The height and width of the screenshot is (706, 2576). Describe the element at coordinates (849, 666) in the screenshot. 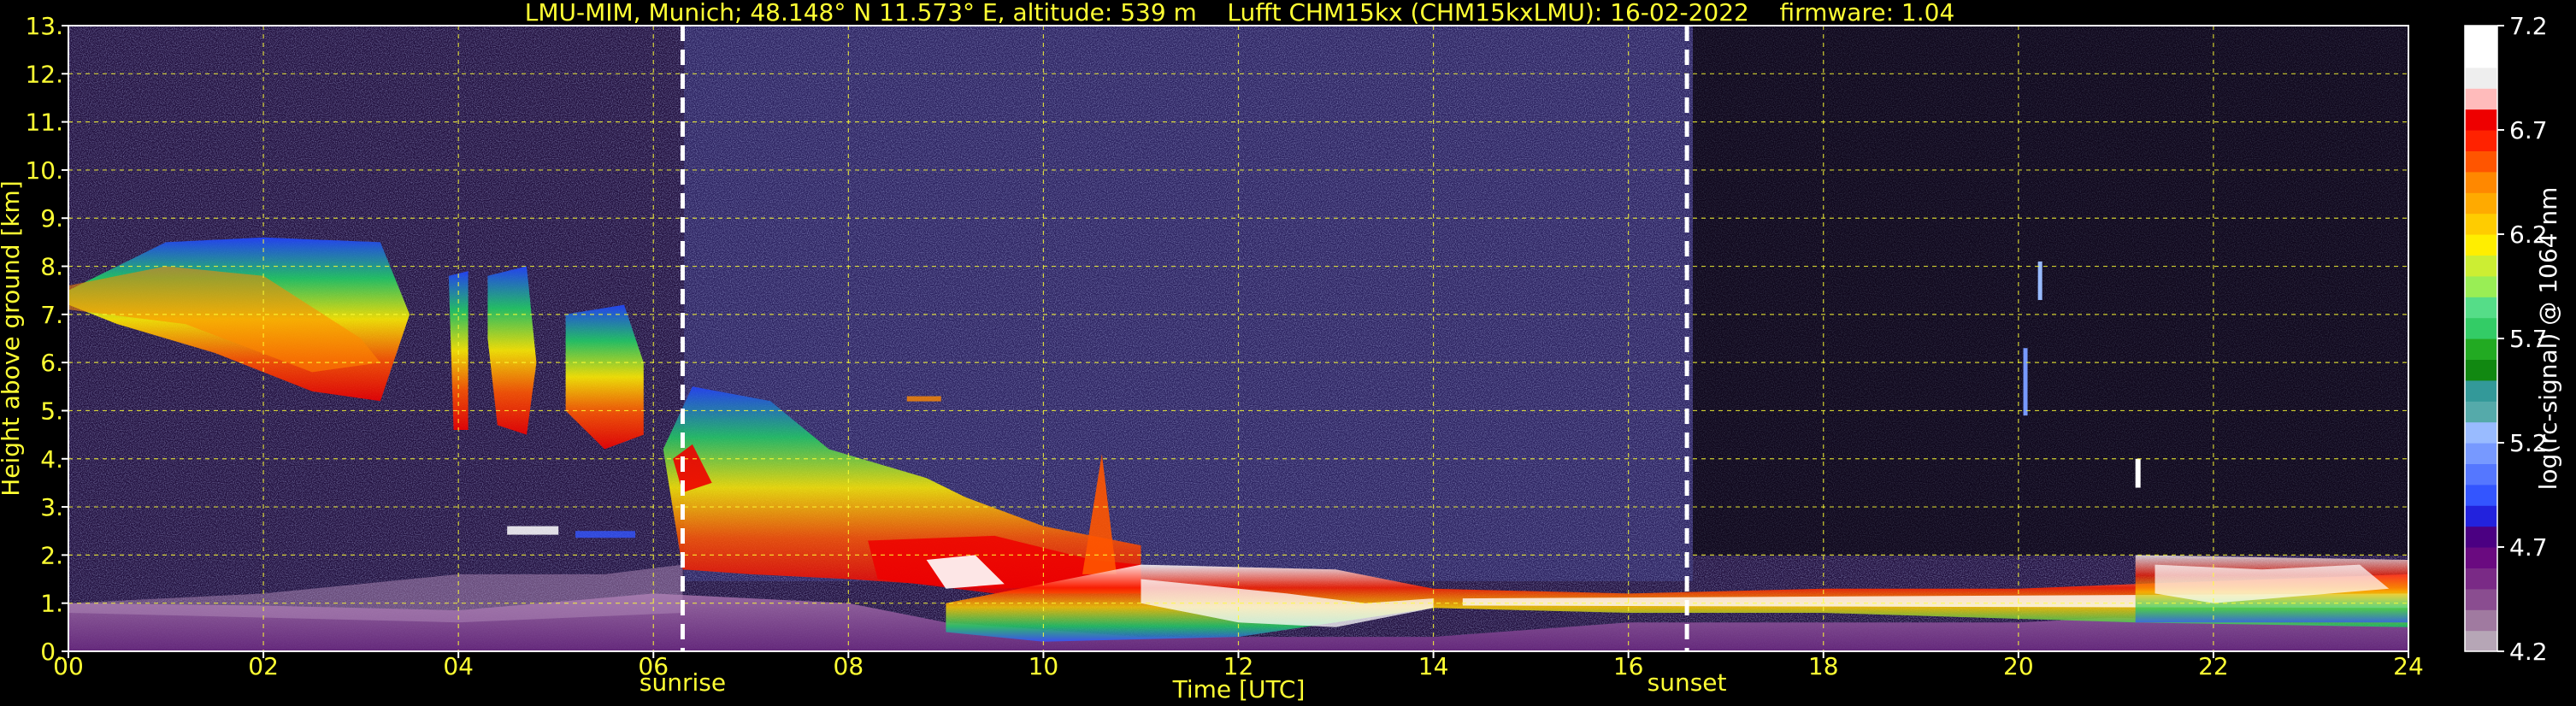

I see `x-tick-label: 08` at that location.